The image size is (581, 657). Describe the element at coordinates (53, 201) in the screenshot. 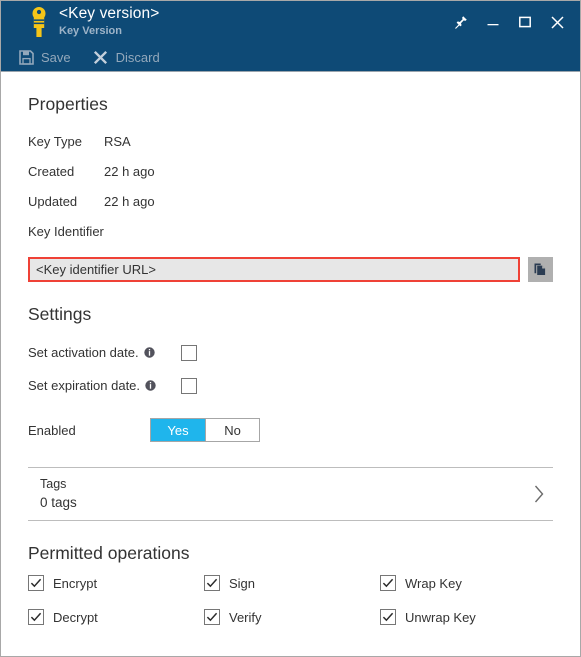

I see `property-label: Updated` at that location.